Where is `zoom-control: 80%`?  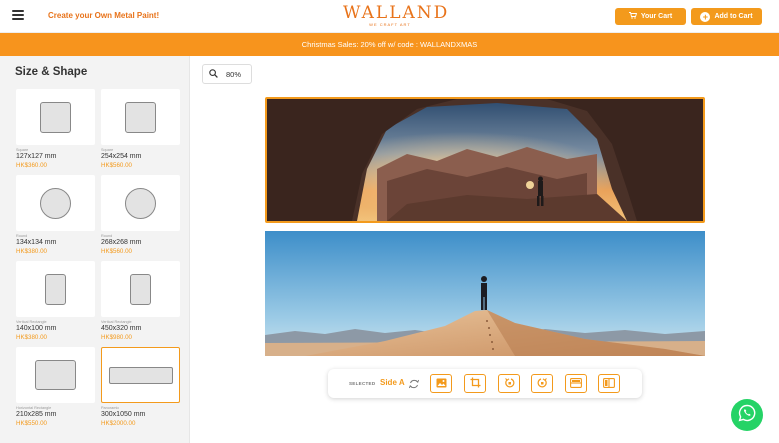 zoom-control: 80% is located at coordinates (227, 74).